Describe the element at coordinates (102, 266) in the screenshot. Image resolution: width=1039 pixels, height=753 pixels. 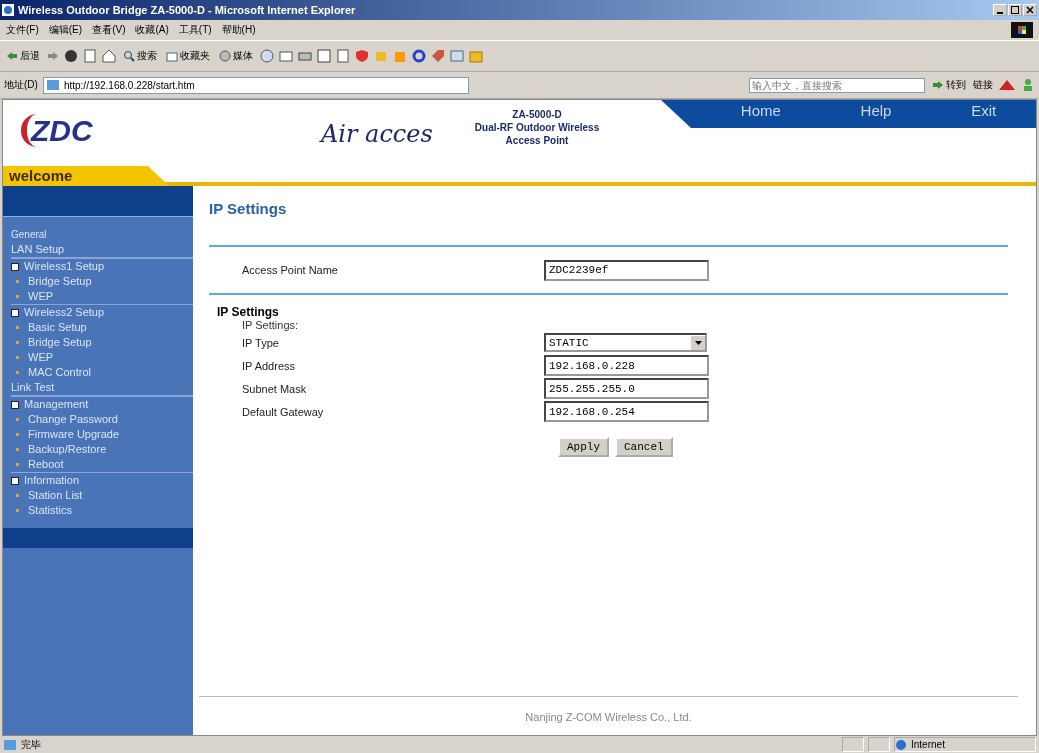
I see `sidebar-group: Wireless1 Setup` at that location.